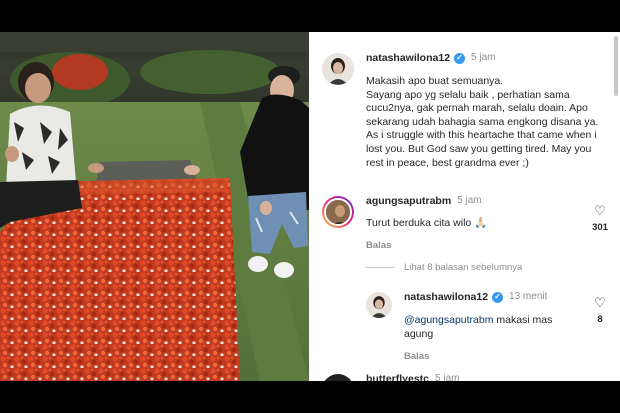 The image size is (620, 413). Describe the element at coordinates (338, 377) in the screenshot. I see `avatar-butterflyestc` at that location.